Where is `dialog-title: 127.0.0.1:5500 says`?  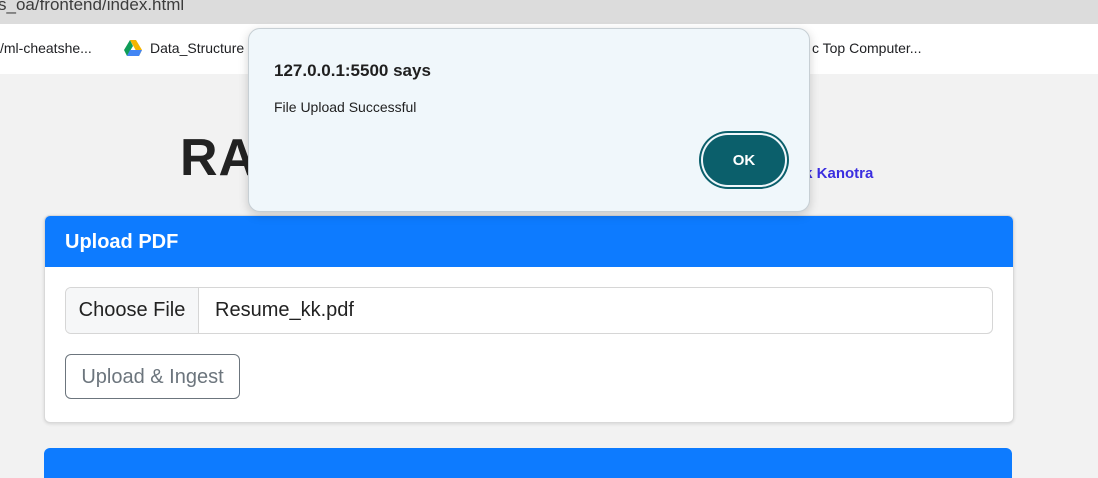
dialog-title: 127.0.0.1:5500 says is located at coordinates (352, 70).